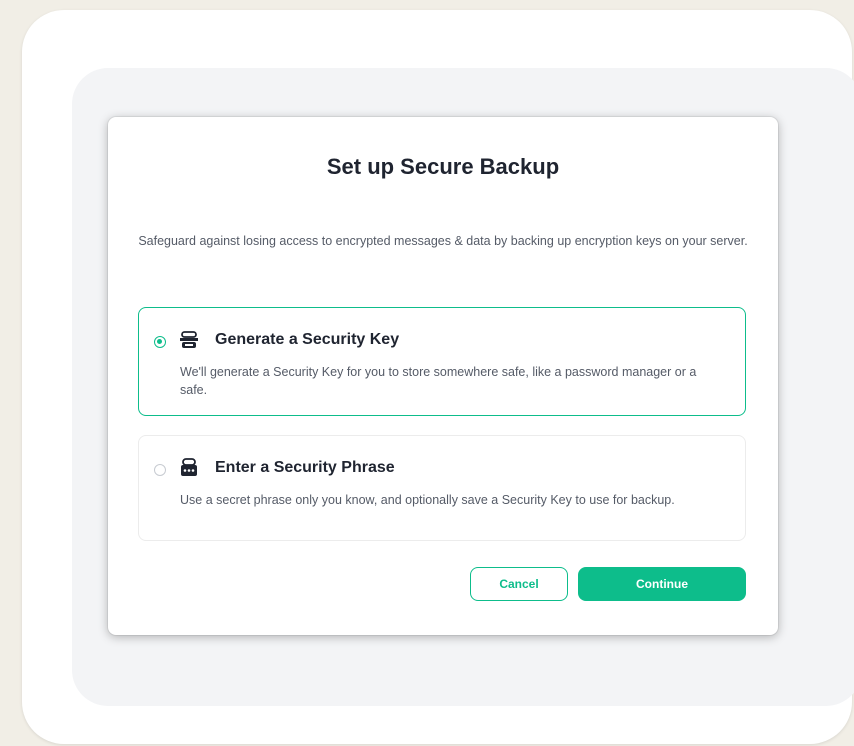  What do you see at coordinates (662, 584) in the screenshot?
I see `continue-button: Continue` at bounding box center [662, 584].